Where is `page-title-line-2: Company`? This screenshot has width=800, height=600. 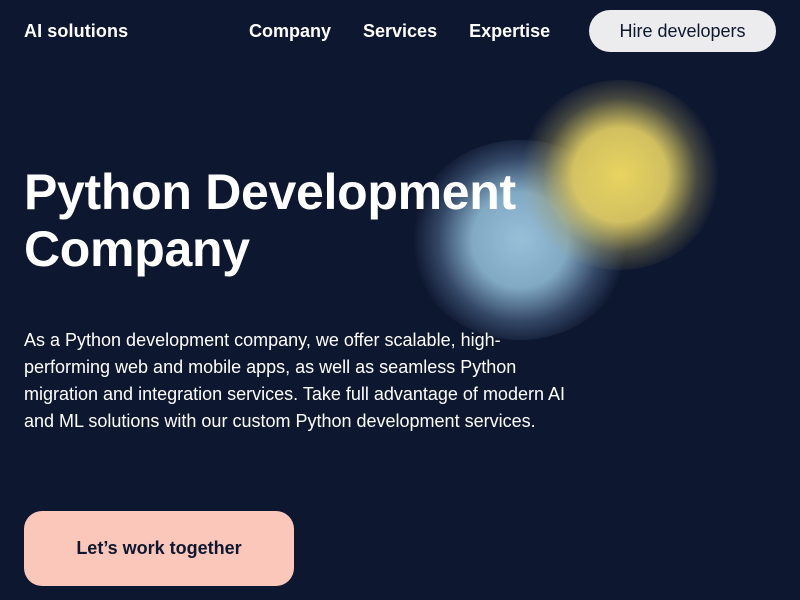 page-title-line-2: Company is located at coordinates (137, 249).